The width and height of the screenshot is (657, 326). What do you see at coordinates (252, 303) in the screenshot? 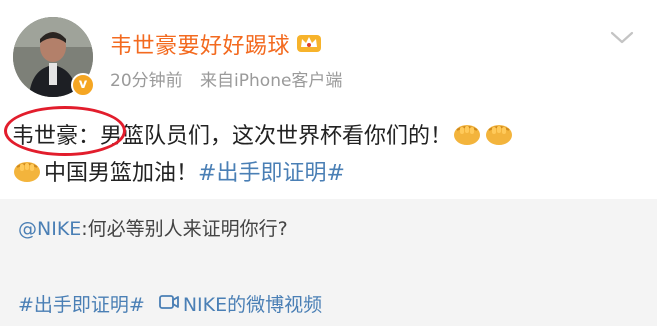
I see `video-link: NIKE的微博视频` at bounding box center [252, 303].